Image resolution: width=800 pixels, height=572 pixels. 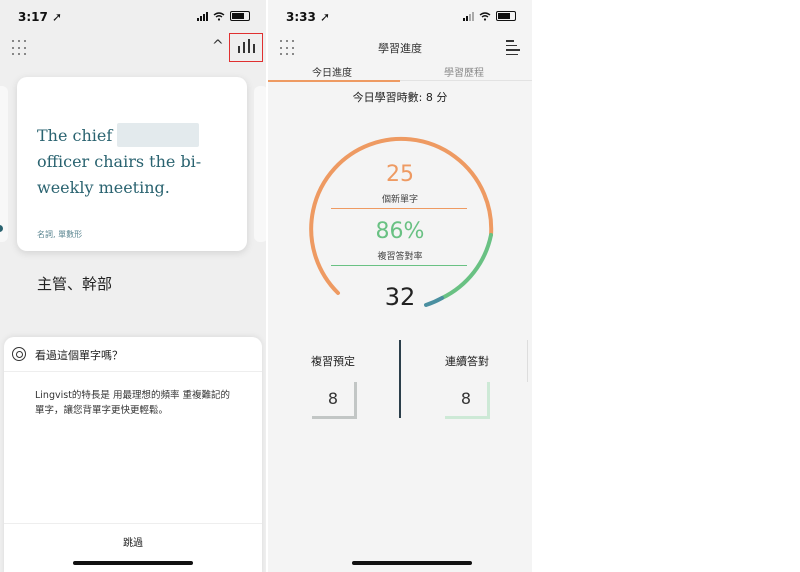 What do you see at coordinates (400, 379) in the screenshot?
I see `stats-divider` at bounding box center [400, 379].